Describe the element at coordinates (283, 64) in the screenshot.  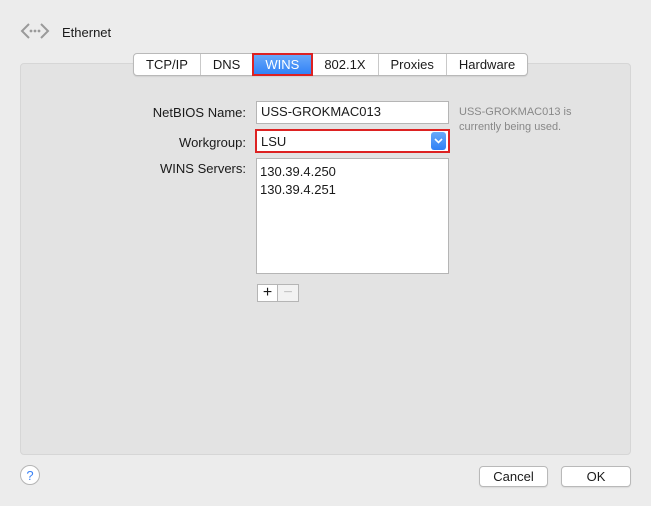
I see `tab-wins: WINS` at that location.